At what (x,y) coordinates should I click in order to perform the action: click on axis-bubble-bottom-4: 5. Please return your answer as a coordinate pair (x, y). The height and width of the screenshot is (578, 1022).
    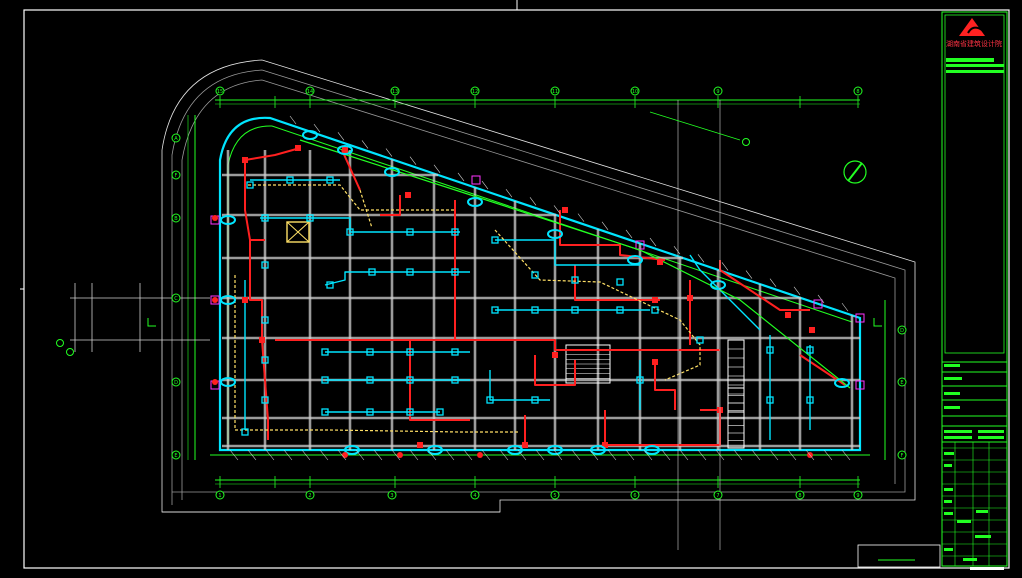
    Looking at the image, I should click on (555, 495).